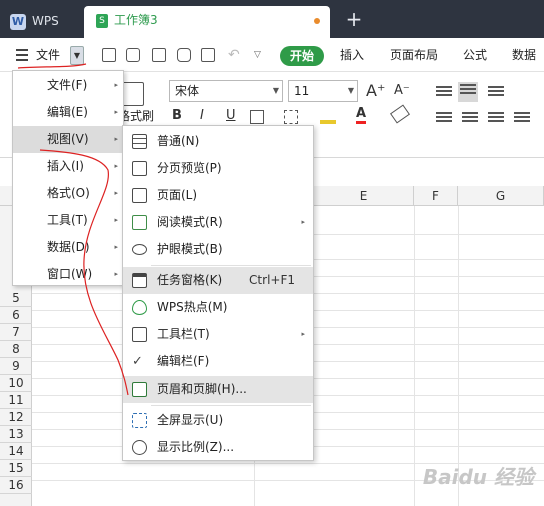  I want to click on menu-item-edit: 编辑(E) ▸, so click(68, 112).